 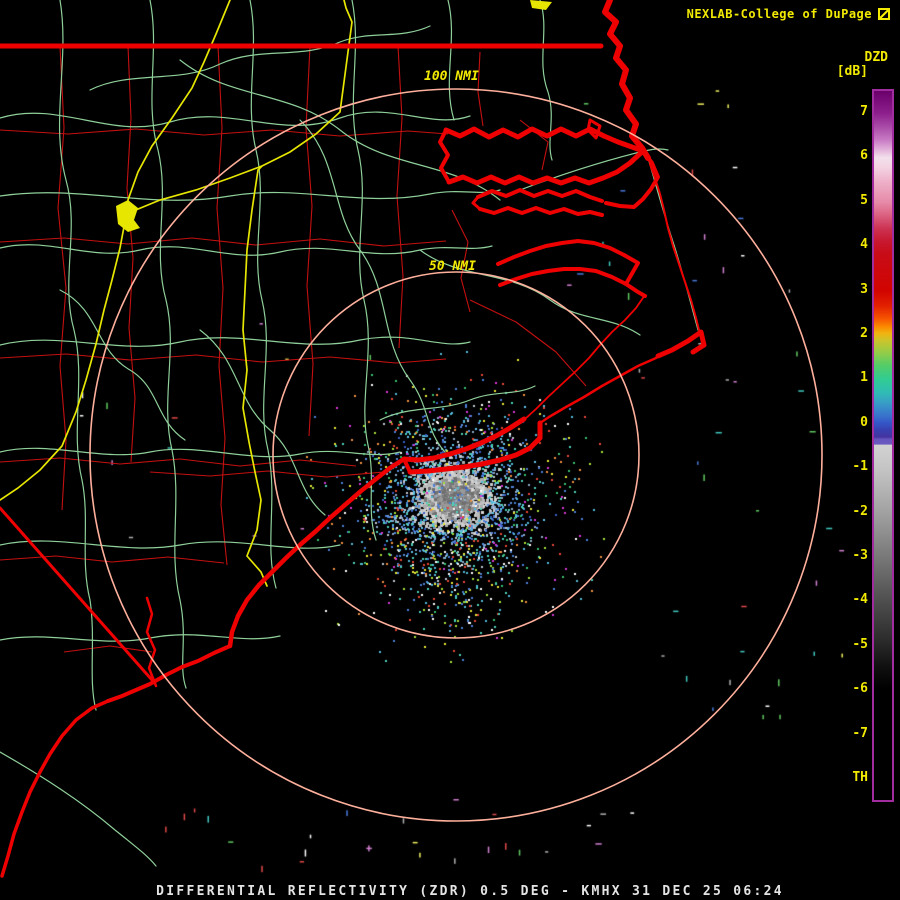 What do you see at coordinates (864, 200) in the screenshot?
I see `colorbar-tick: 5` at bounding box center [864, 200].